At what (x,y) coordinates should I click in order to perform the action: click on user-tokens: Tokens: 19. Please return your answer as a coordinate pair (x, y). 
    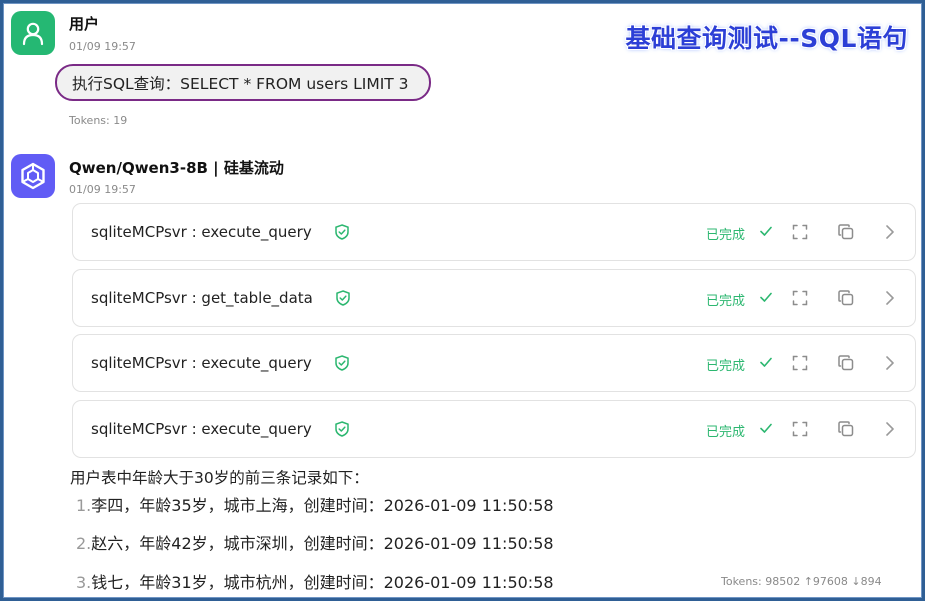
    Looking at the image, I should click on (98, 120).